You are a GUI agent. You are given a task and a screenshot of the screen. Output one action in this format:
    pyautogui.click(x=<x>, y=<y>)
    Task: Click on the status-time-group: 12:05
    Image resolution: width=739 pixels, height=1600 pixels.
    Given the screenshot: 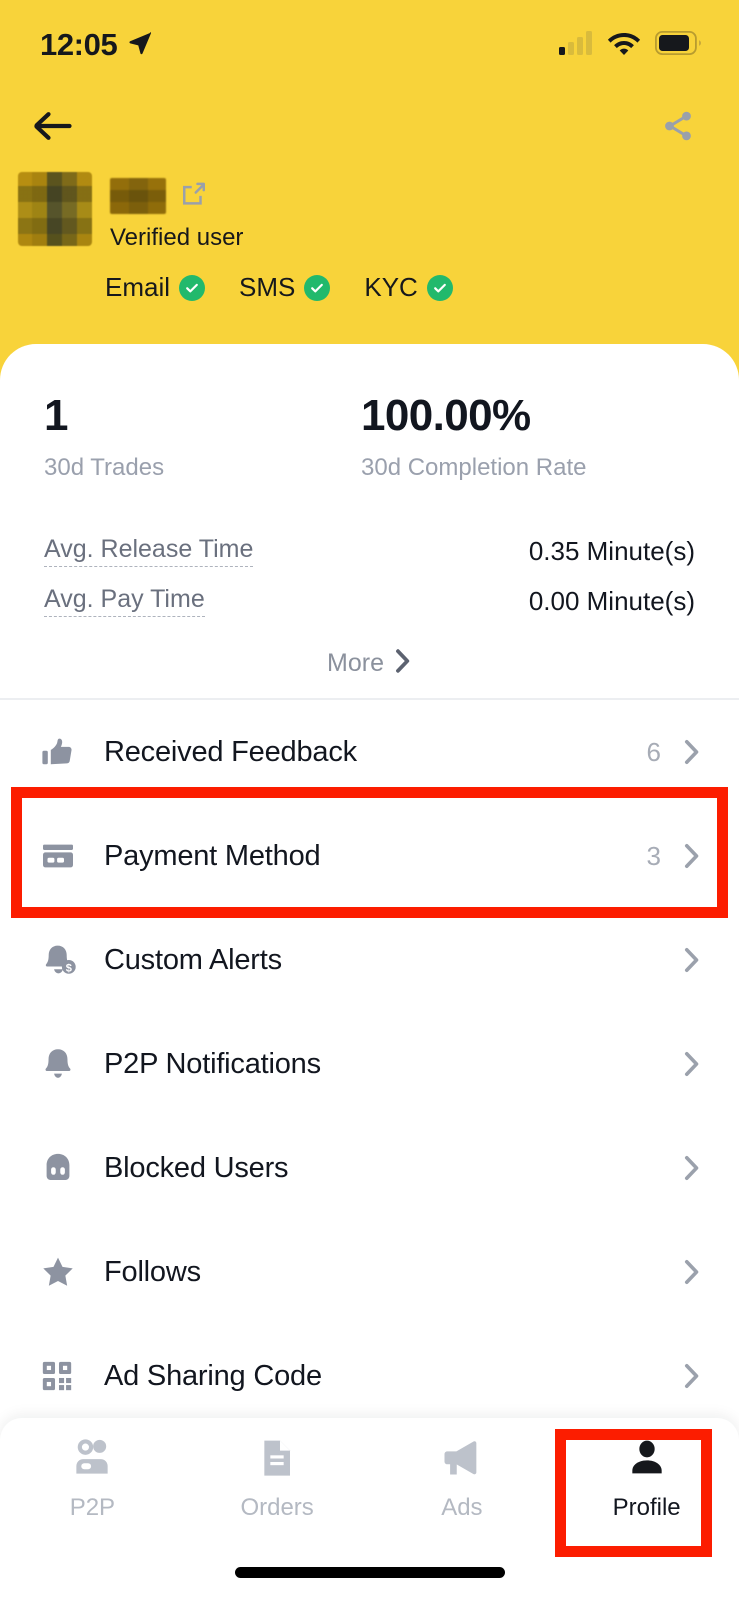 What is the action you would take?
    pyautogui.click(x=96, y=45)
    